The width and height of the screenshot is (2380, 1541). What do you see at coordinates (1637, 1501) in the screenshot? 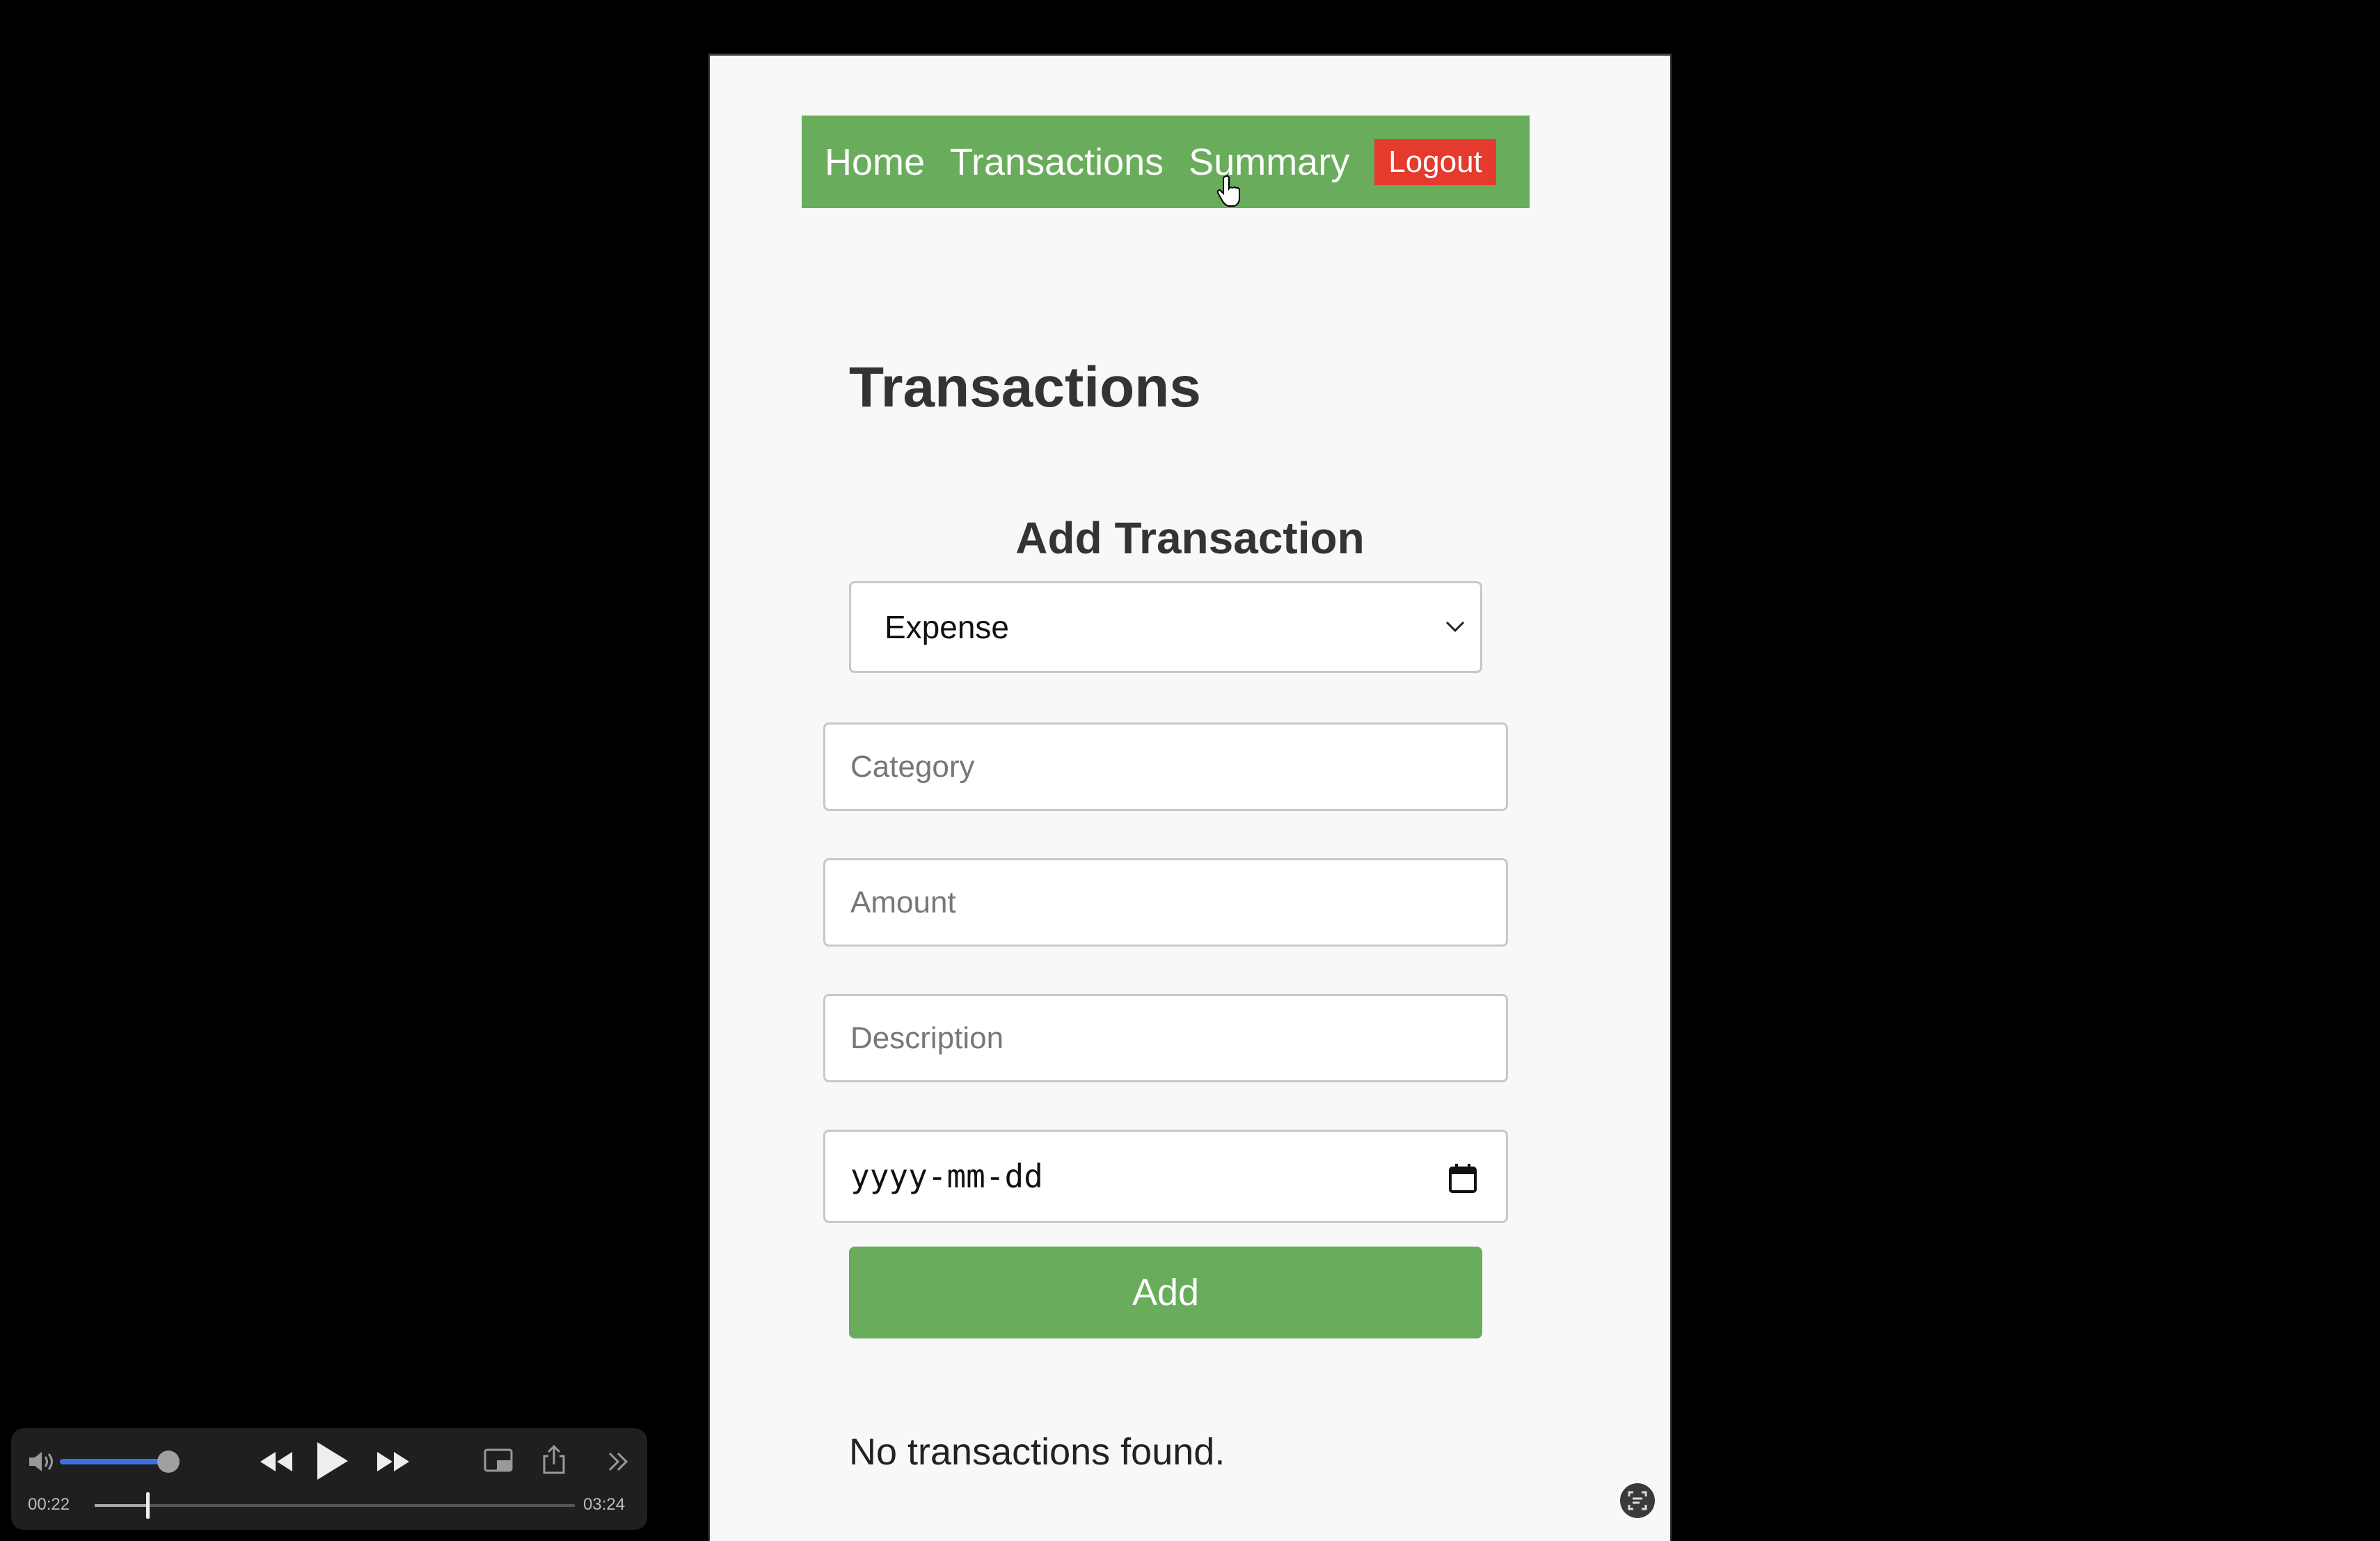
I see `live-text-icon` at bounding box center [1637, 1501].